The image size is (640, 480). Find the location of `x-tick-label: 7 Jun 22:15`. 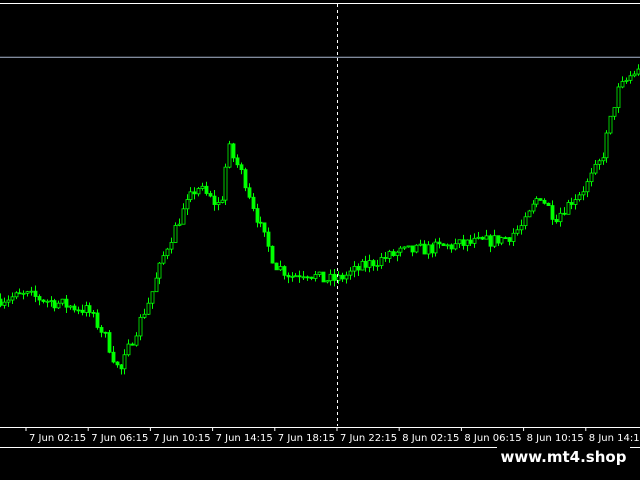

x-tick-label: 7 Jun 22:15 is located at coordinates (368, 438).